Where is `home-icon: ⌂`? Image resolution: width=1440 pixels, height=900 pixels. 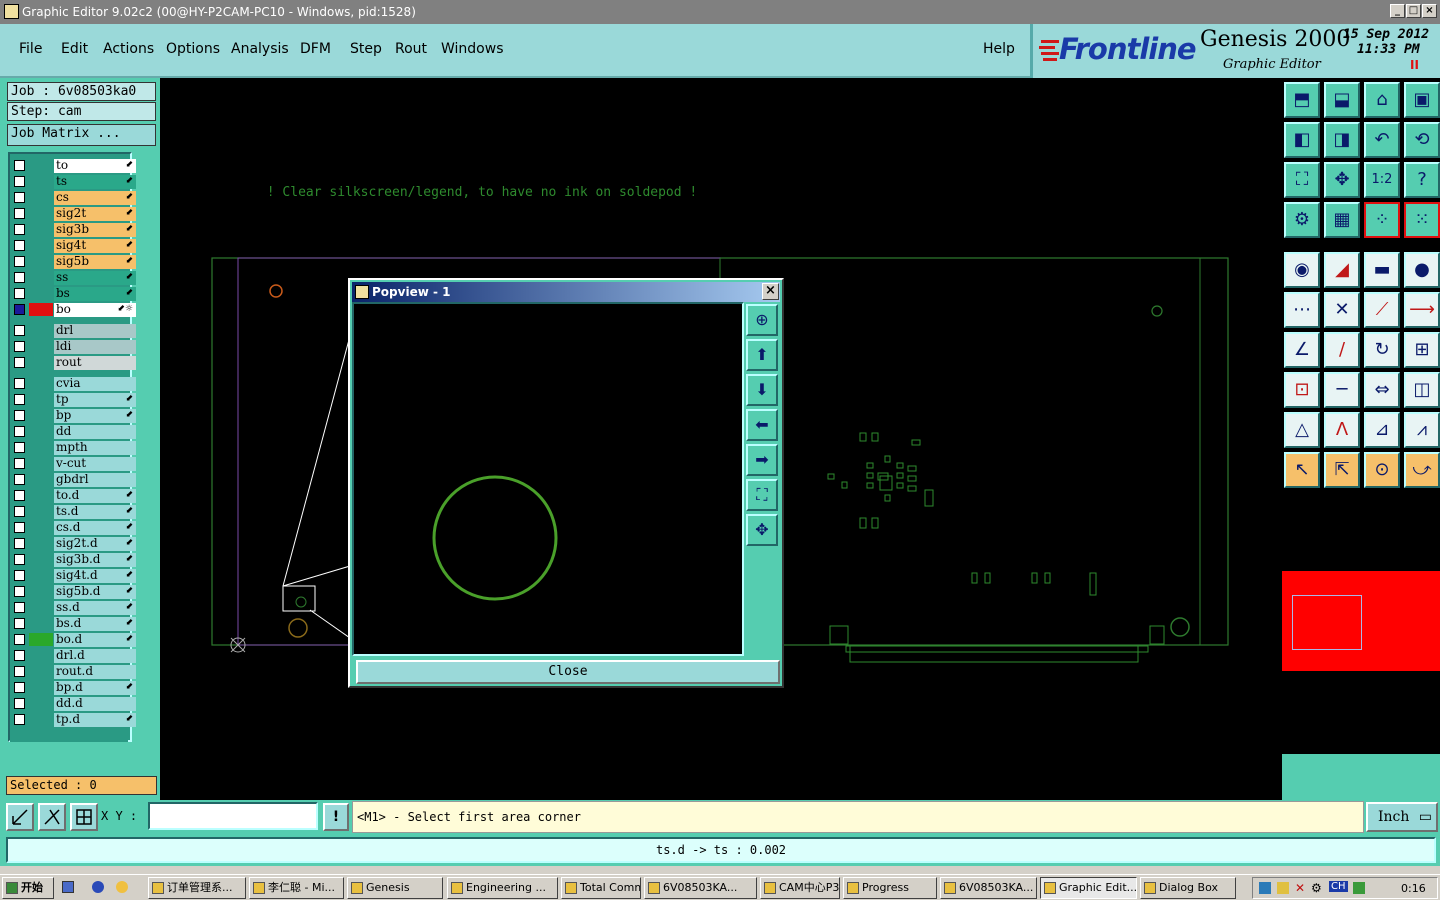 home-icon: ⌂ is located at coordinates (1382, 100).